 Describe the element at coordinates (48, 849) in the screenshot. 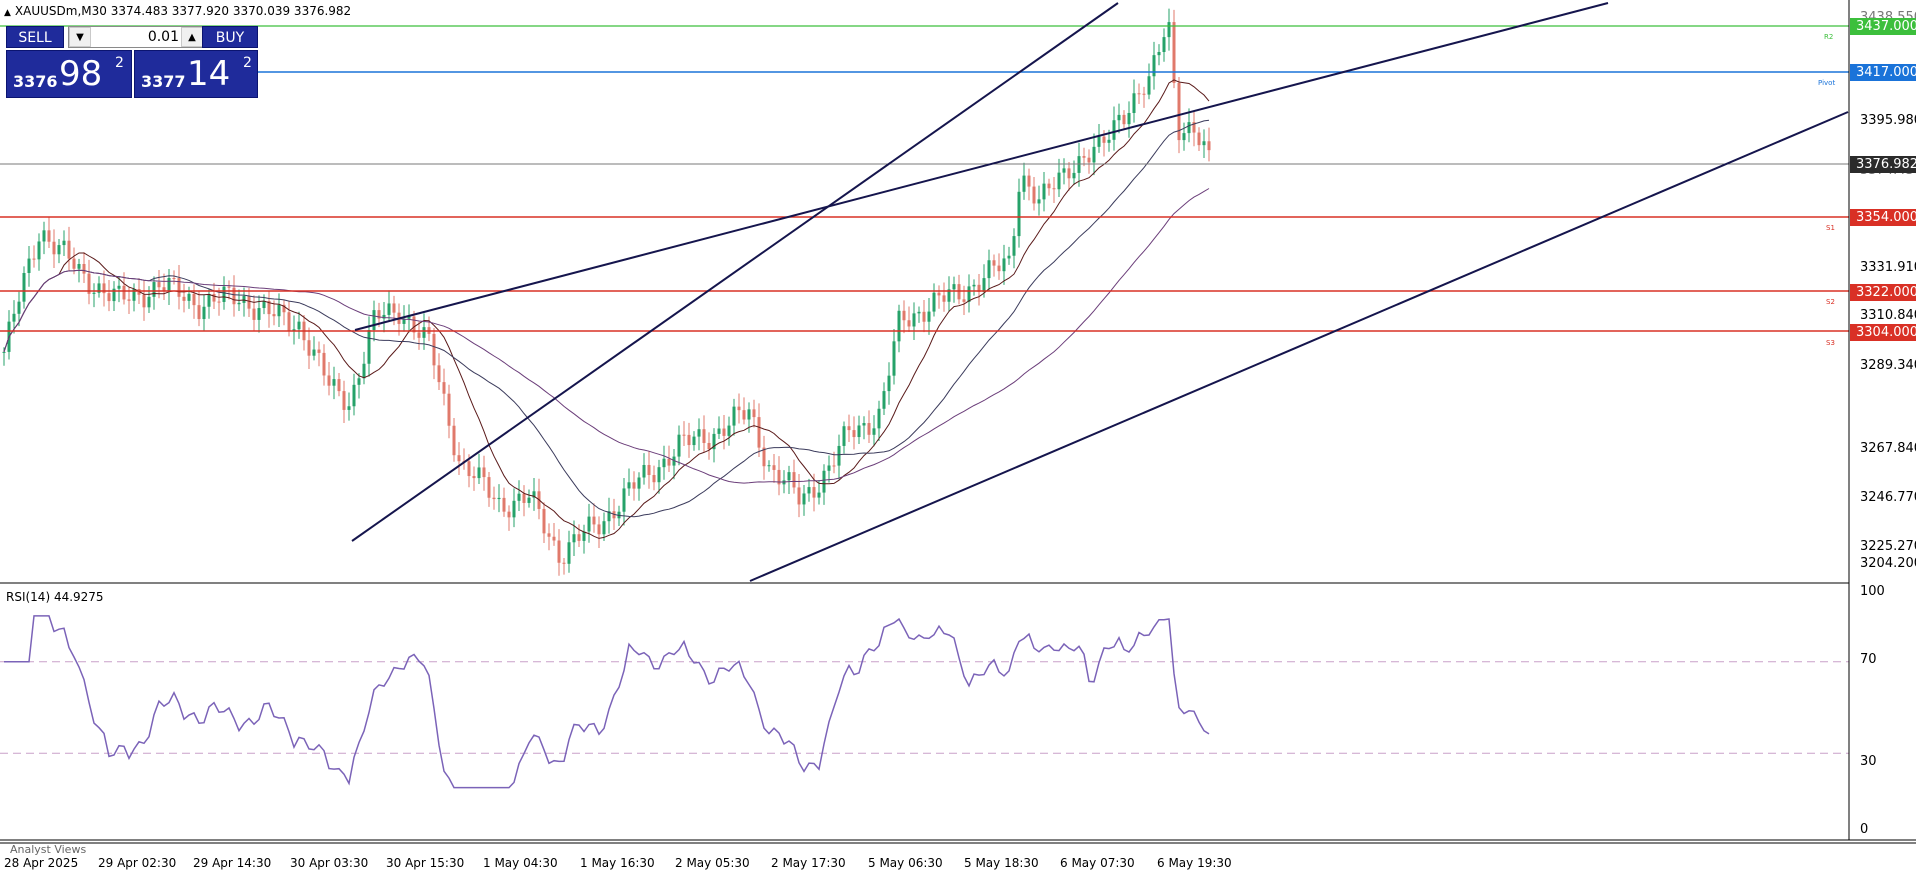

I see `analyst-views-tab: Analyst Views` at that location.